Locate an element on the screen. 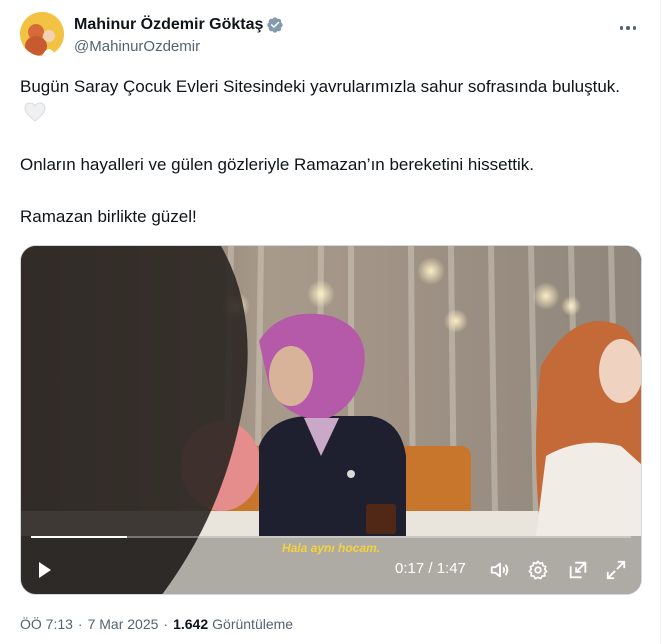 Image resolution: width=669 pixels, height=644 pixels. popout-icon is located at coordinates (578, 570).